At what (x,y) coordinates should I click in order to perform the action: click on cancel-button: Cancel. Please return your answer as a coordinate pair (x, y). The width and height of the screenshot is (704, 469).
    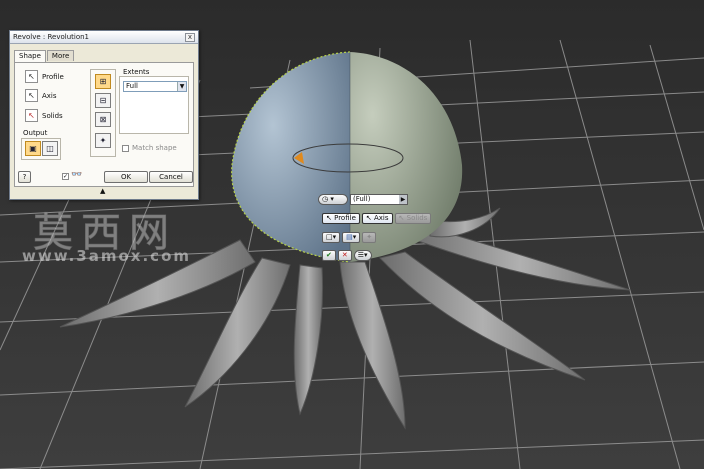
    Looking at the image, I should click on (171, 177).